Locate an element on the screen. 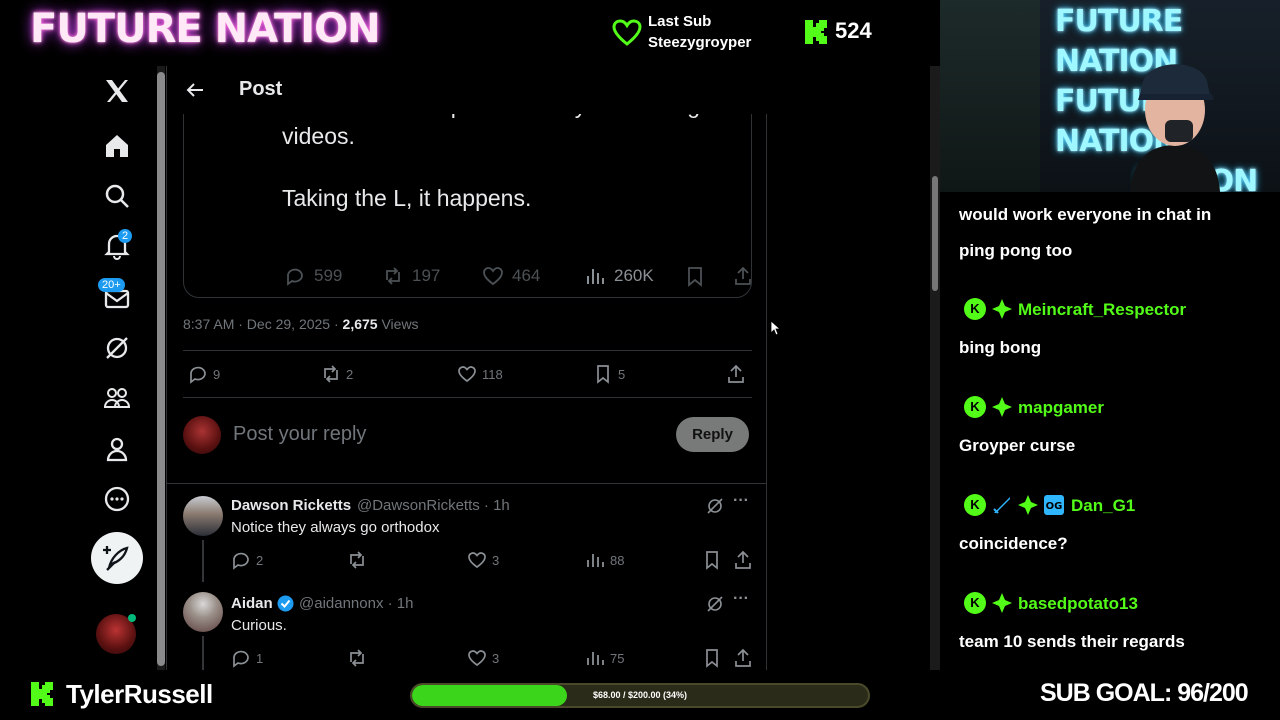 Image resolution: width=1280 pixels, height=720 pixels. reply-views: 75 is located at coordinates (604, 658).